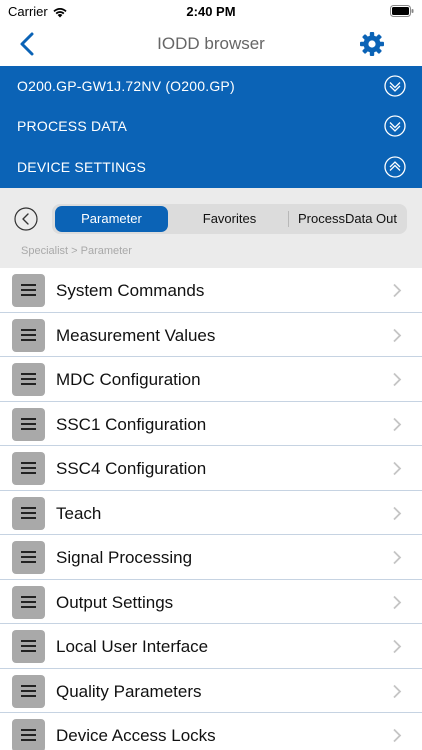 This screenshot has height=750, width=422. I want to click on double-chevron-up-icon, so click(395, 167).